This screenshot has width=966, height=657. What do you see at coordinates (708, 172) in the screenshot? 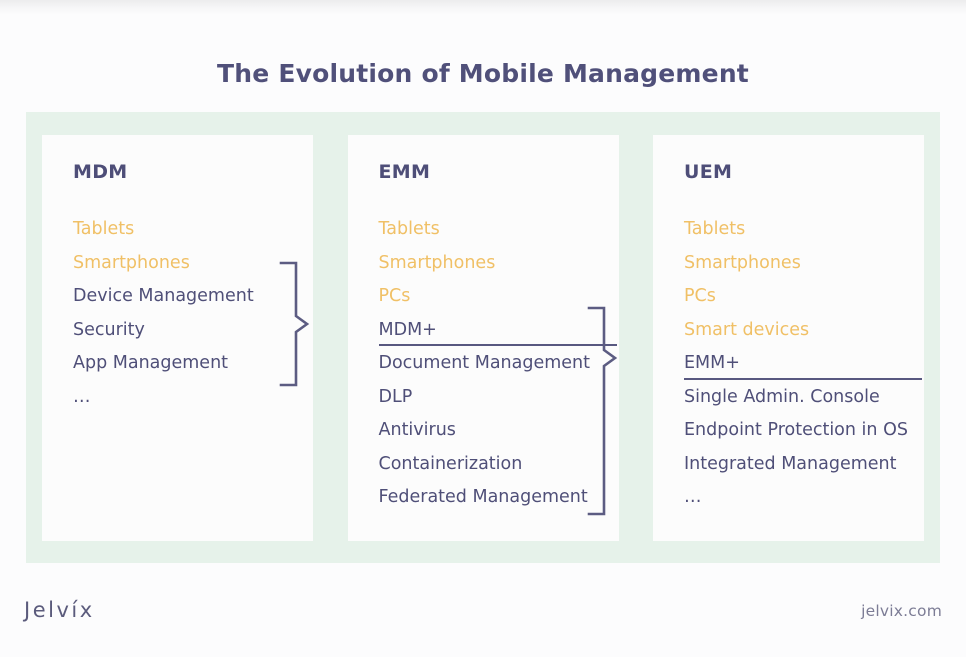
I see `column-title-uem: UEM` at bounding box center [708, 172].